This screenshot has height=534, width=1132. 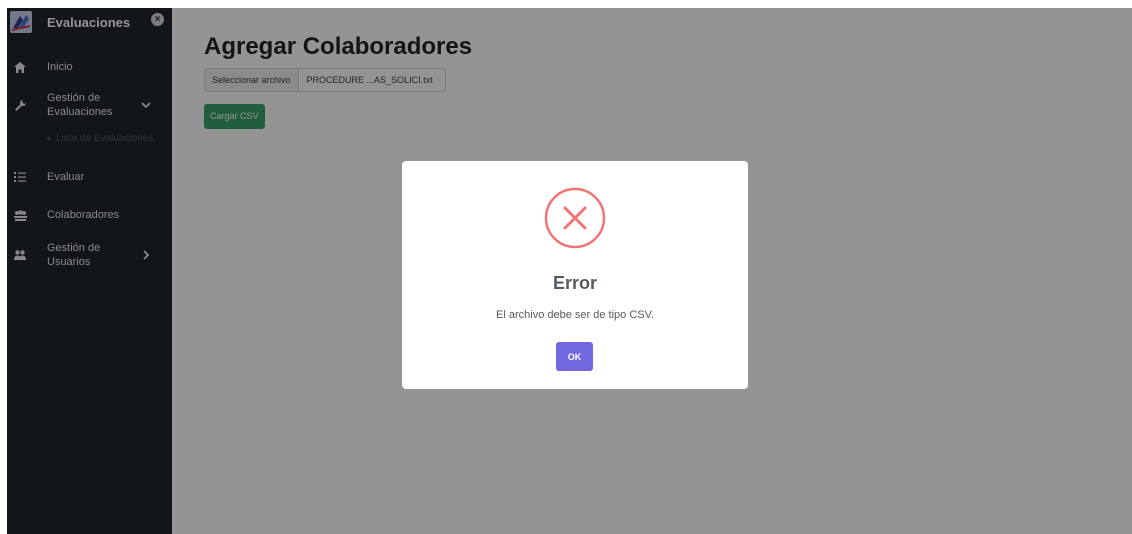 I want to click on dialog-message: El archivo debe ser de tipo CSV., so click(x=575, y=315).